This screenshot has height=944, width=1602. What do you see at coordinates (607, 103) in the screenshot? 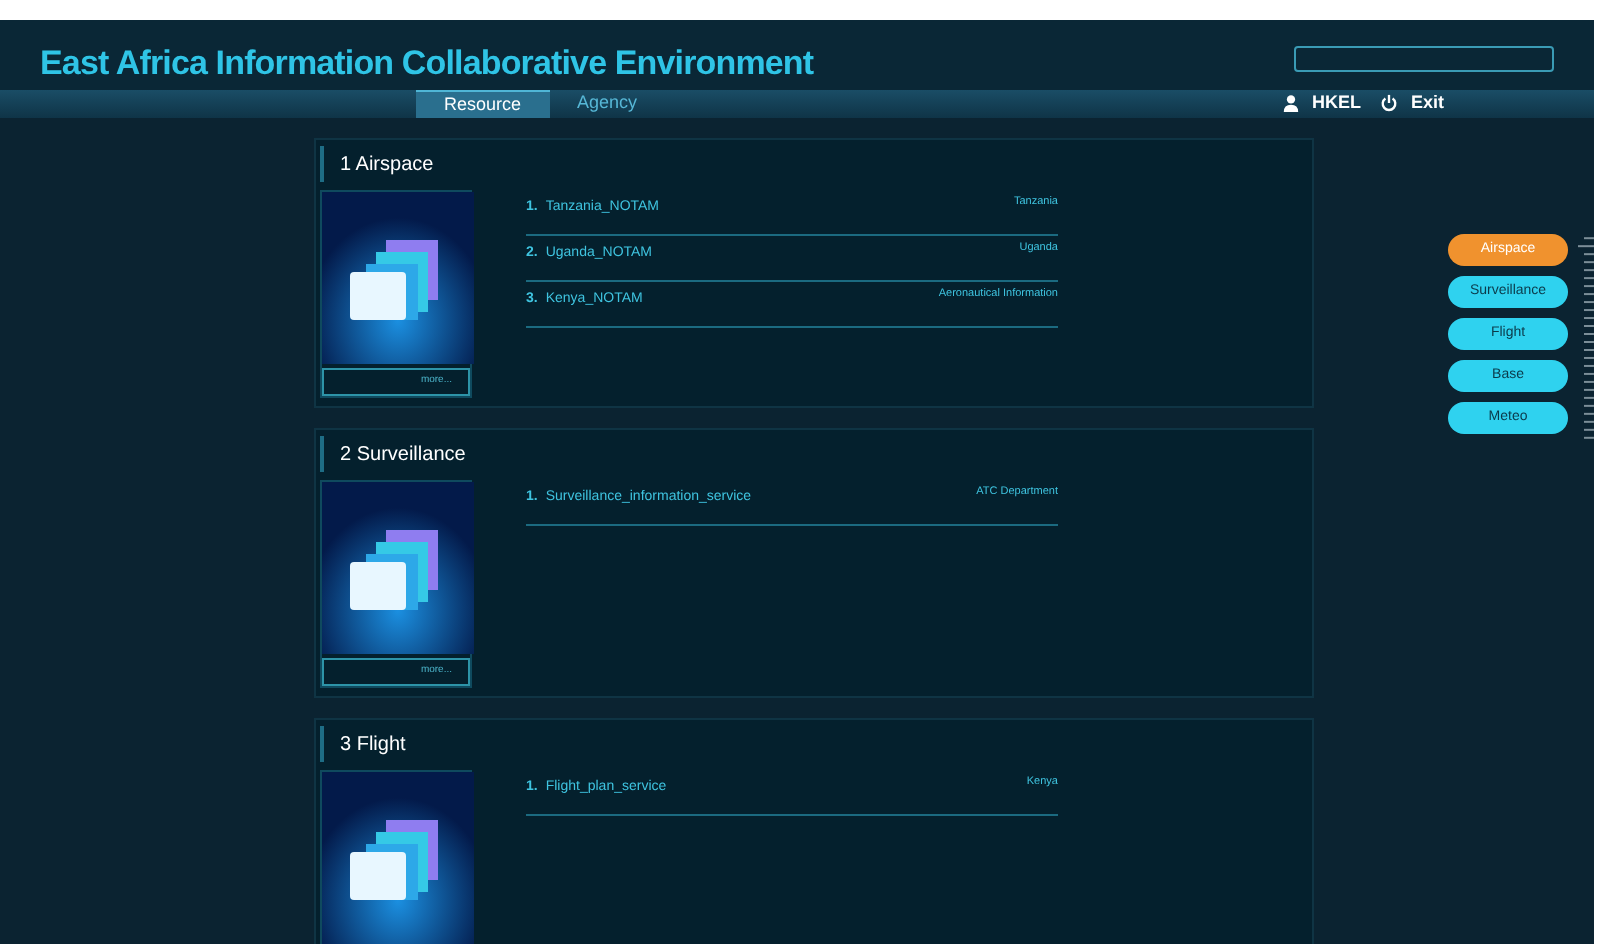
I see `nav-tab: Agency` at bounding box center [607, 103].